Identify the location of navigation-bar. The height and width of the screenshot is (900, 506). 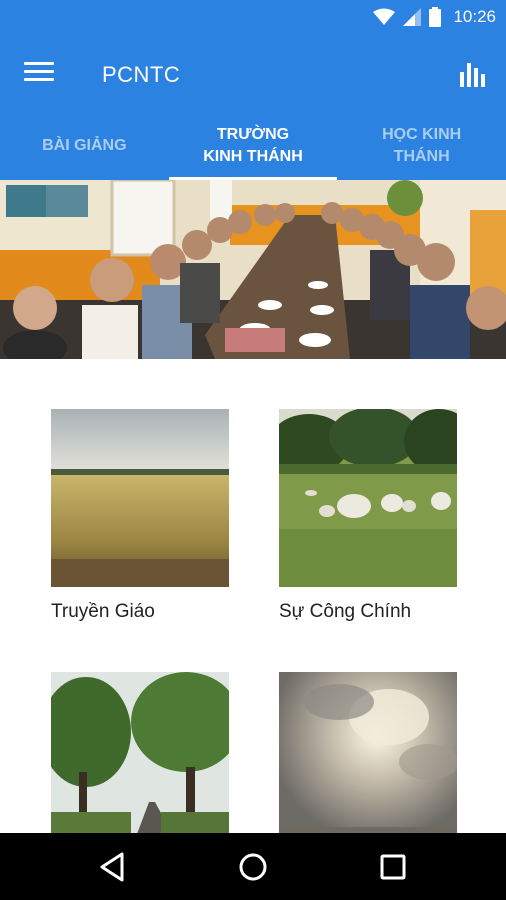
(253, 866).